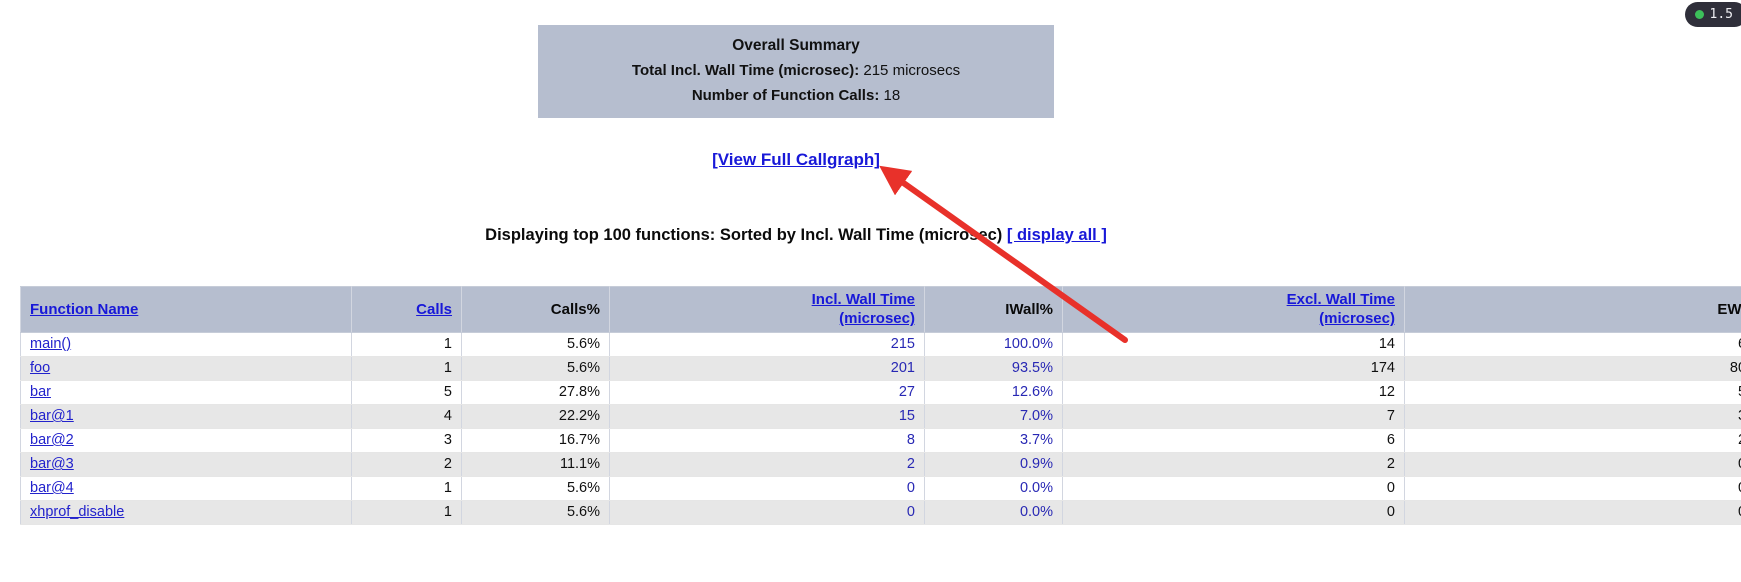  What do you see at coordinates (796, 45) in the screenshot?
I see `summary-title: Overall Summary` at bounding box center [796, 45].